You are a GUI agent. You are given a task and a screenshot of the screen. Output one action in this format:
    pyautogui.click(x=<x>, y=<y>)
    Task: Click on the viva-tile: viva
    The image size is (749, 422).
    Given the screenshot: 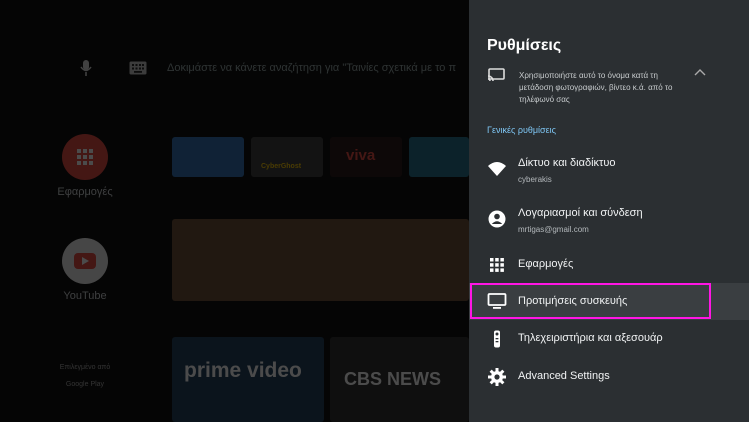 What is the action you would take?
    pyautogui.click(x=366, y=157)
    